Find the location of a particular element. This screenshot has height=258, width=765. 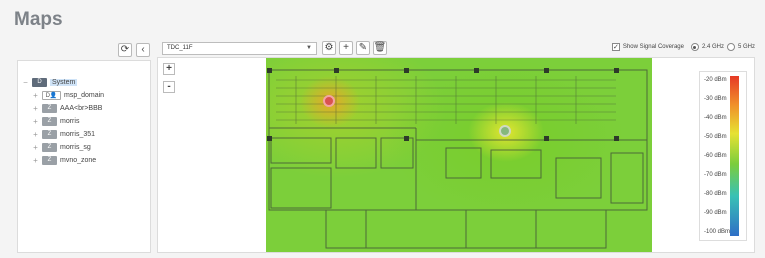

legend-tick: -100 dBm is located at coordinates (717, 232).